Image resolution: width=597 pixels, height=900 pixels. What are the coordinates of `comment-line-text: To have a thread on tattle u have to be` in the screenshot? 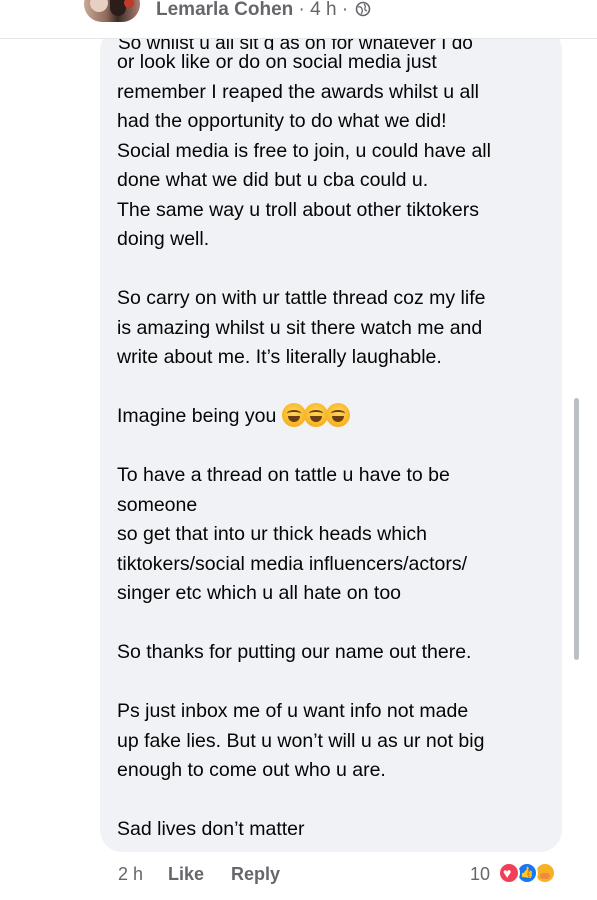 It's located at (283, 475).